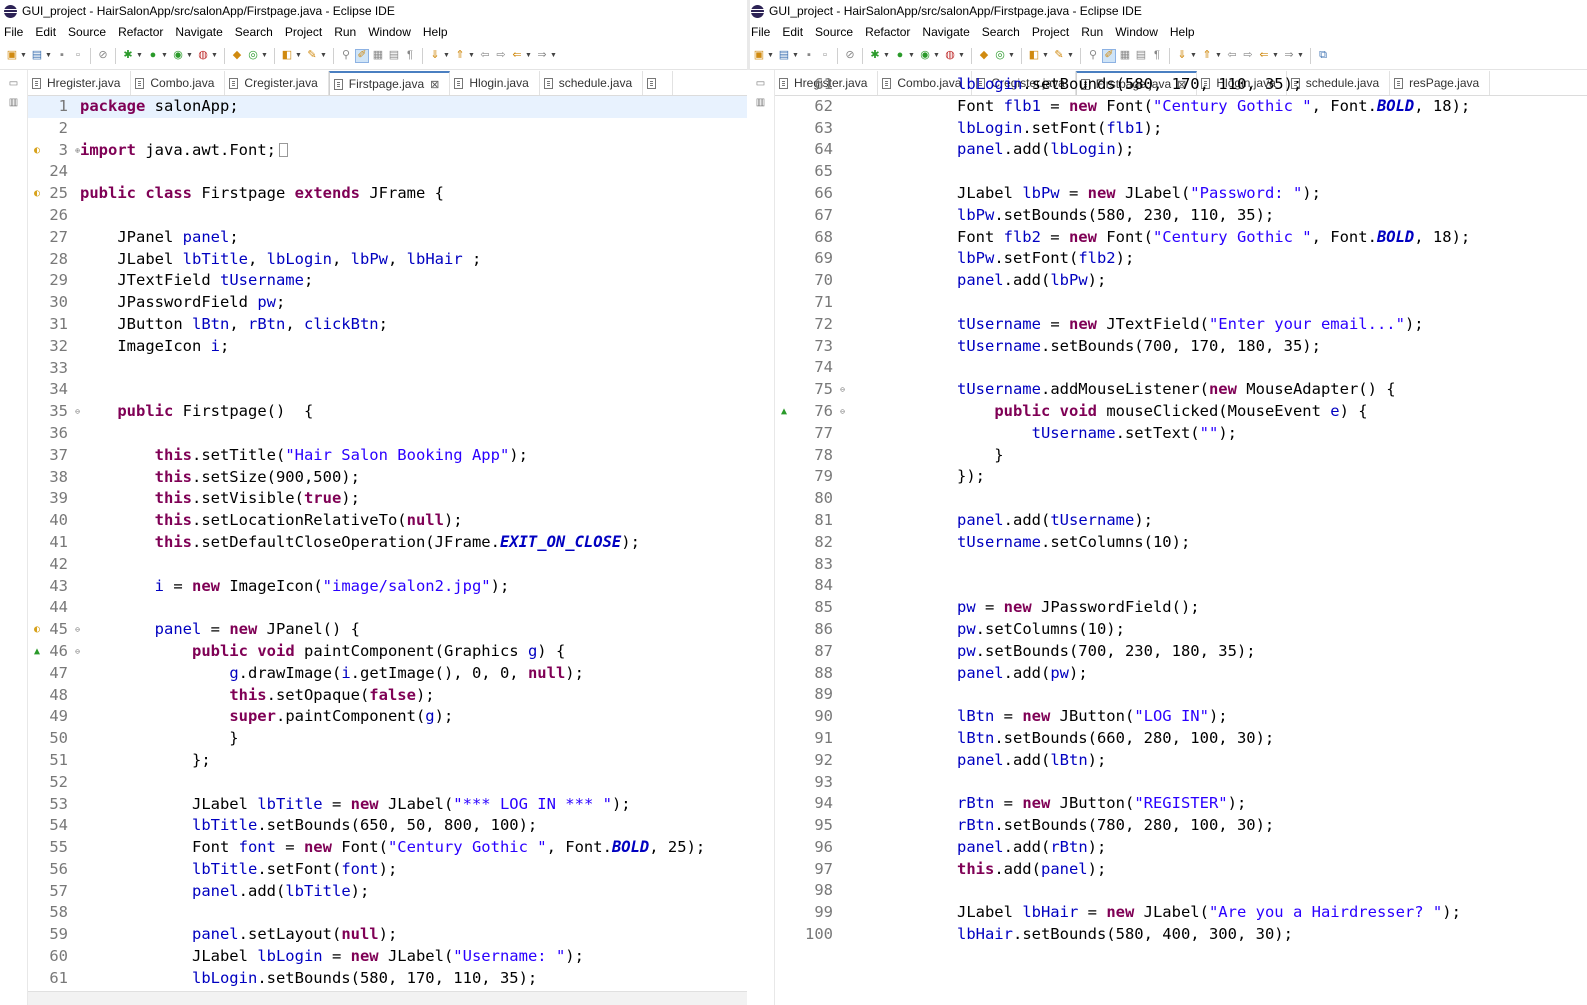 This screenshot has width=1587, height=1005. I want to click on word-wrap-icon: ▤, so click(394, 56).